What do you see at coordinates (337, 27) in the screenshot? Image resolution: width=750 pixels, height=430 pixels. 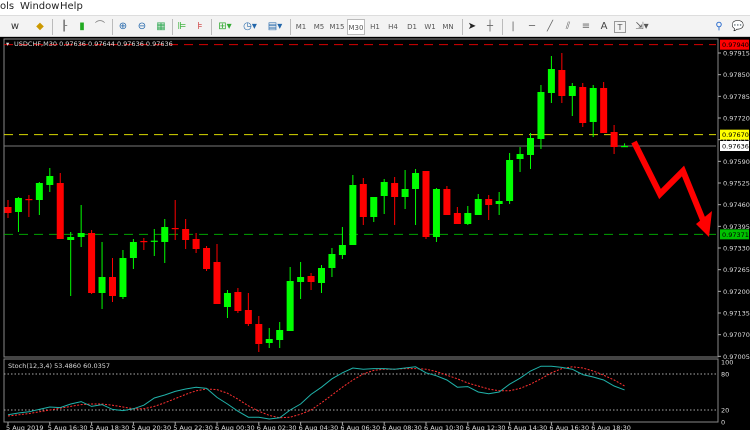 I see `timeframe-m15: M15` at bounding box center [337, 27].